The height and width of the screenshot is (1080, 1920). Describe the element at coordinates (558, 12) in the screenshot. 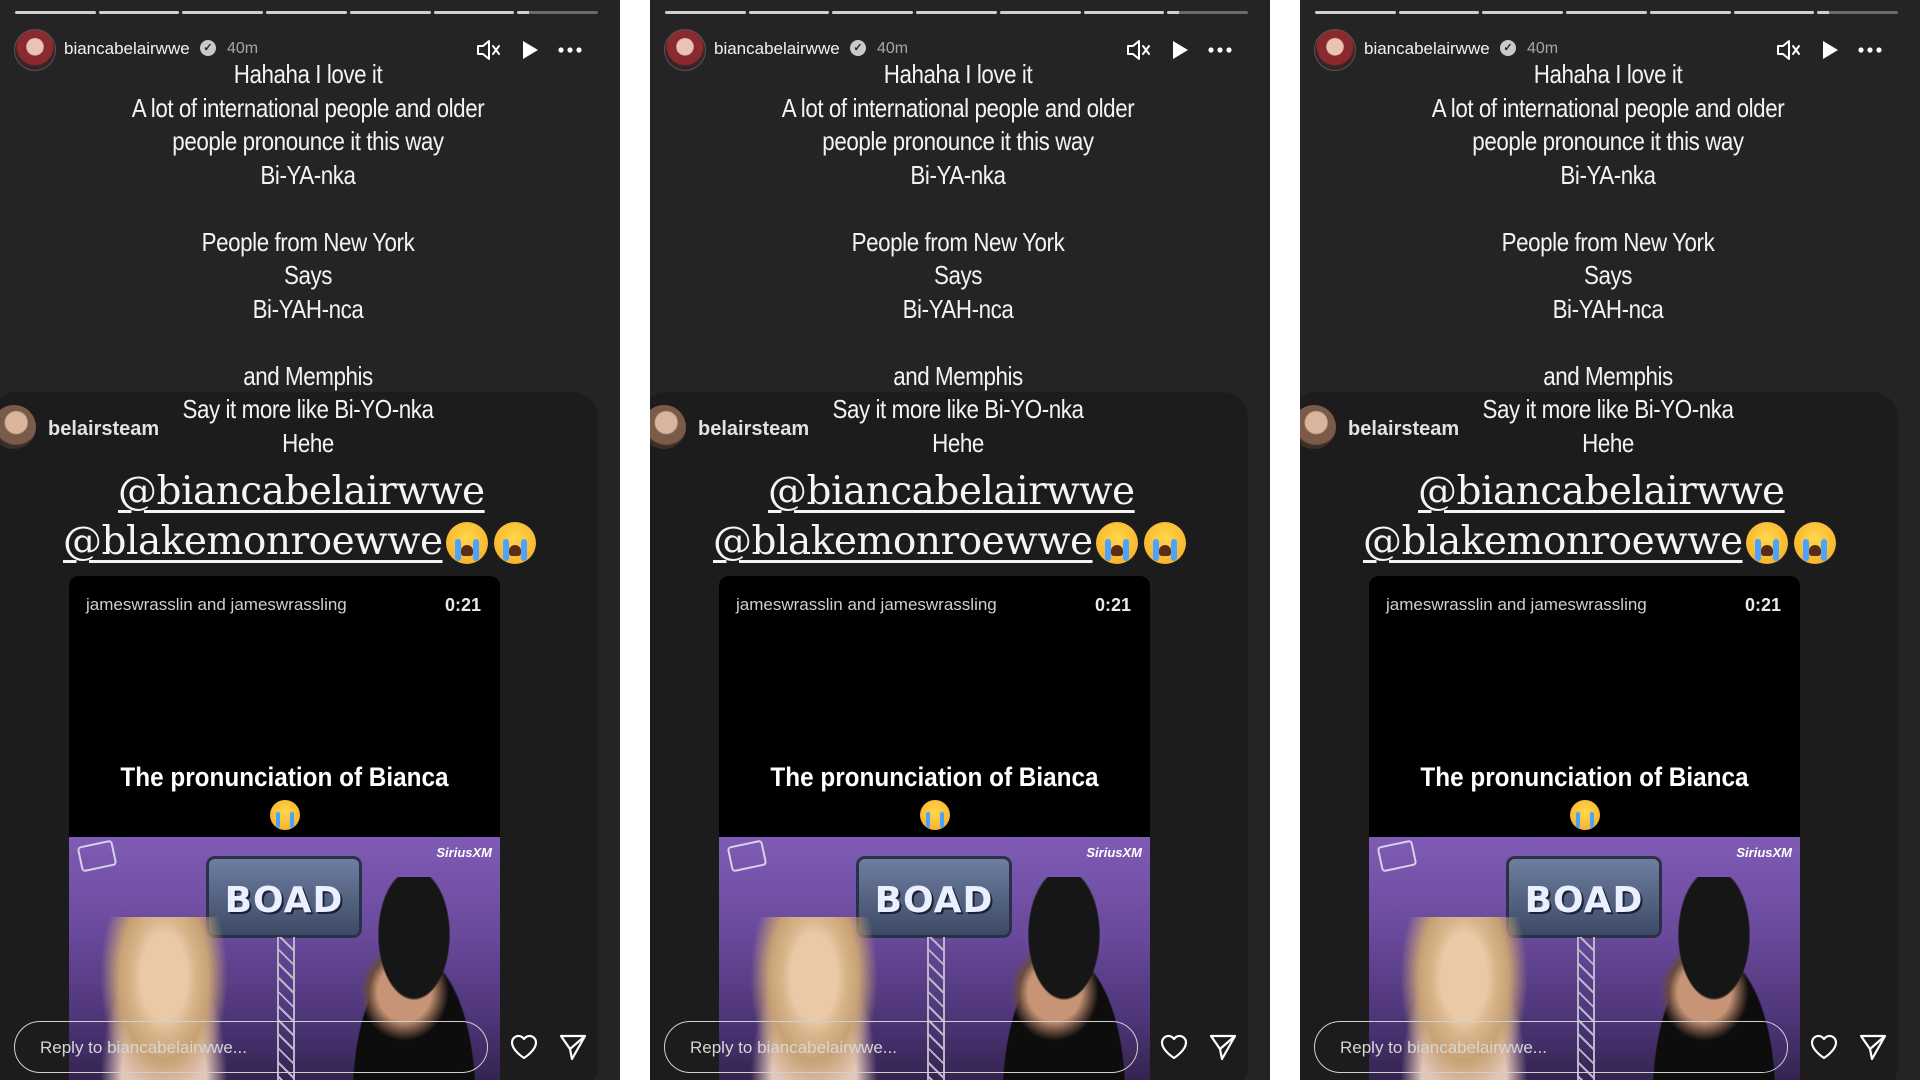

I see `progress-segment-active` at that location.